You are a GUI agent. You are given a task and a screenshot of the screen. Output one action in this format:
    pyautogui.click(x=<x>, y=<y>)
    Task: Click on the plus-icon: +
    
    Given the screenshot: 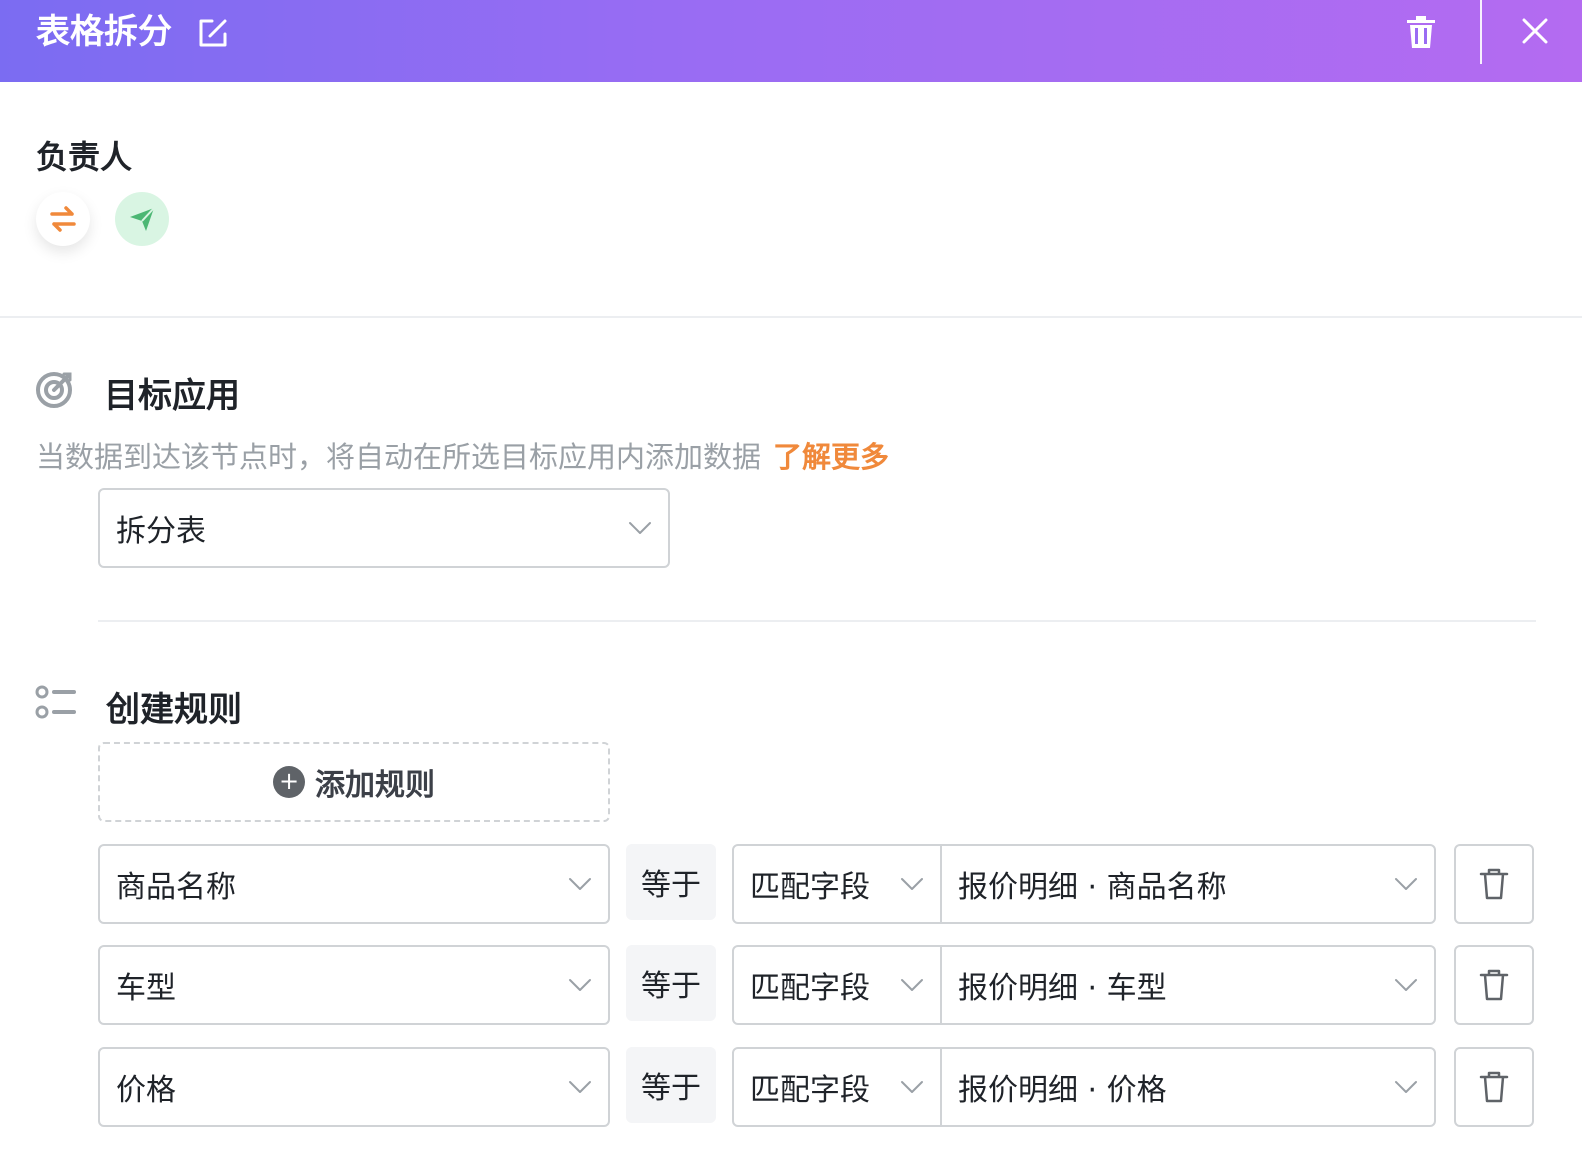 What is the action you would take?
    pyautogui.click(x=289, y=782)
    